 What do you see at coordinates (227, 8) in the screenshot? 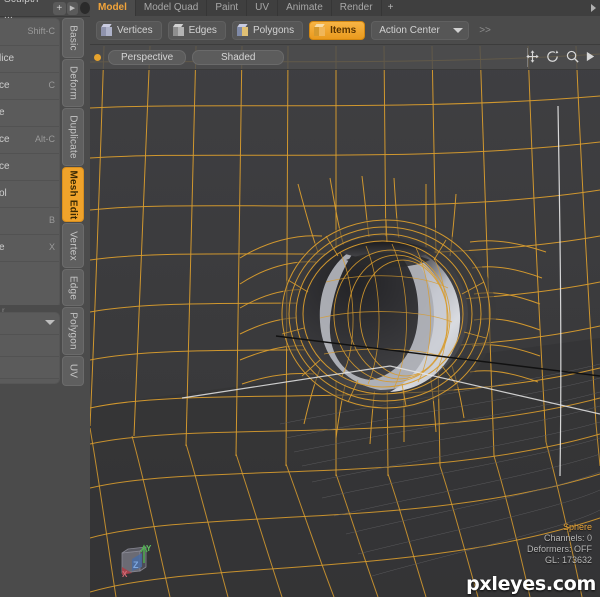
I see `tab-paint: Paint` at bounding box center [227, 8].